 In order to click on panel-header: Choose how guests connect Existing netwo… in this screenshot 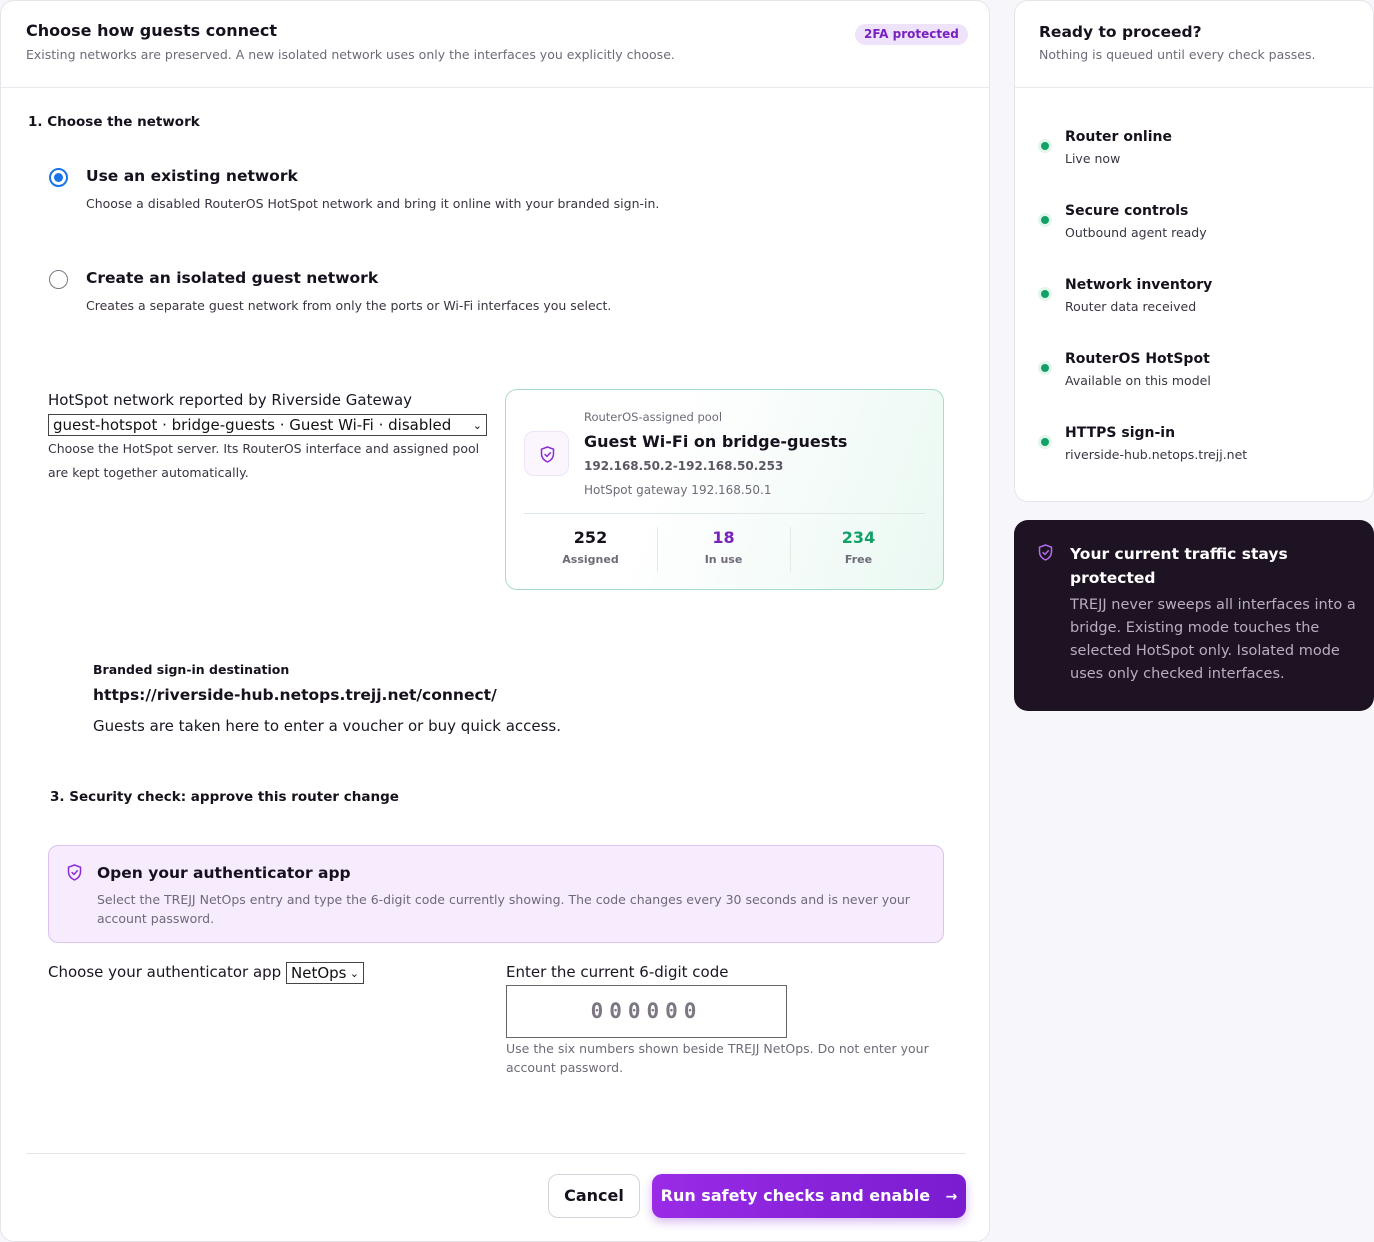, I will do `click(495, 44)`.